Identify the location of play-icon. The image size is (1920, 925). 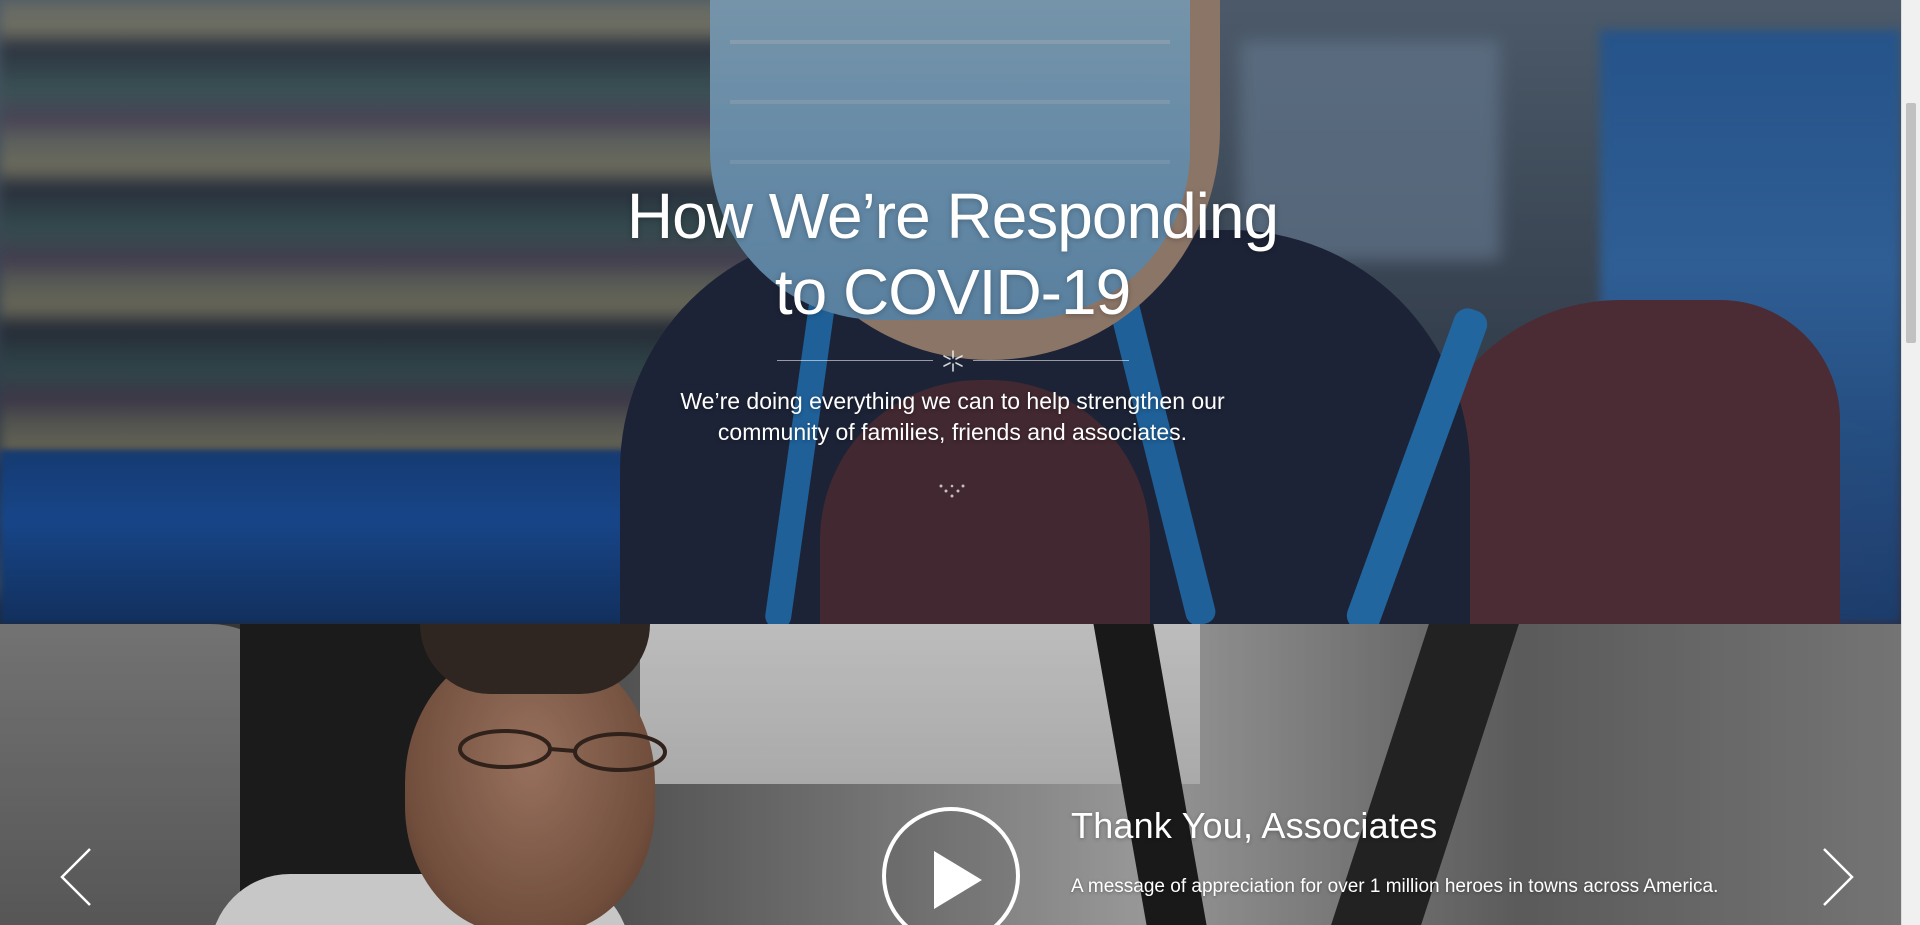
(958, 880).